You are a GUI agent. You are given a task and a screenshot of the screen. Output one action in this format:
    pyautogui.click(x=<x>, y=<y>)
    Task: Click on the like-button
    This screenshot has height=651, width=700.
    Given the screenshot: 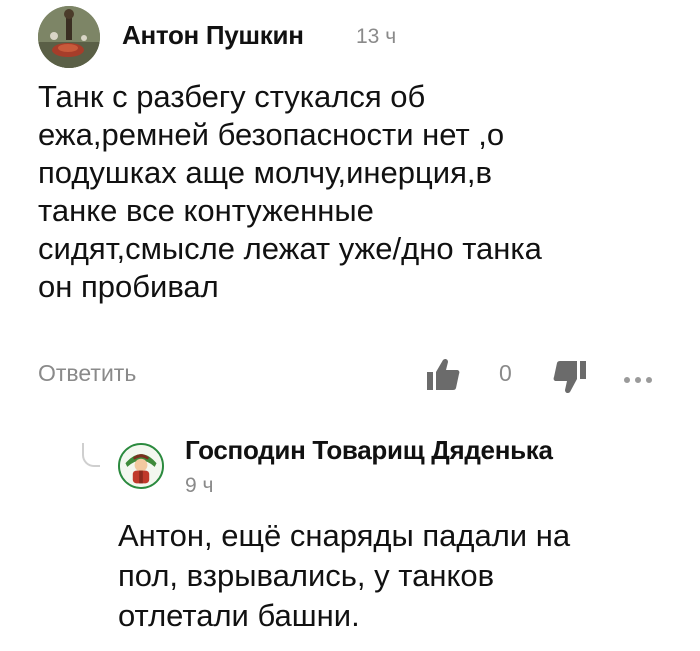 What is the action you would take?
    pyautogui.click(x=443, y=374)
    